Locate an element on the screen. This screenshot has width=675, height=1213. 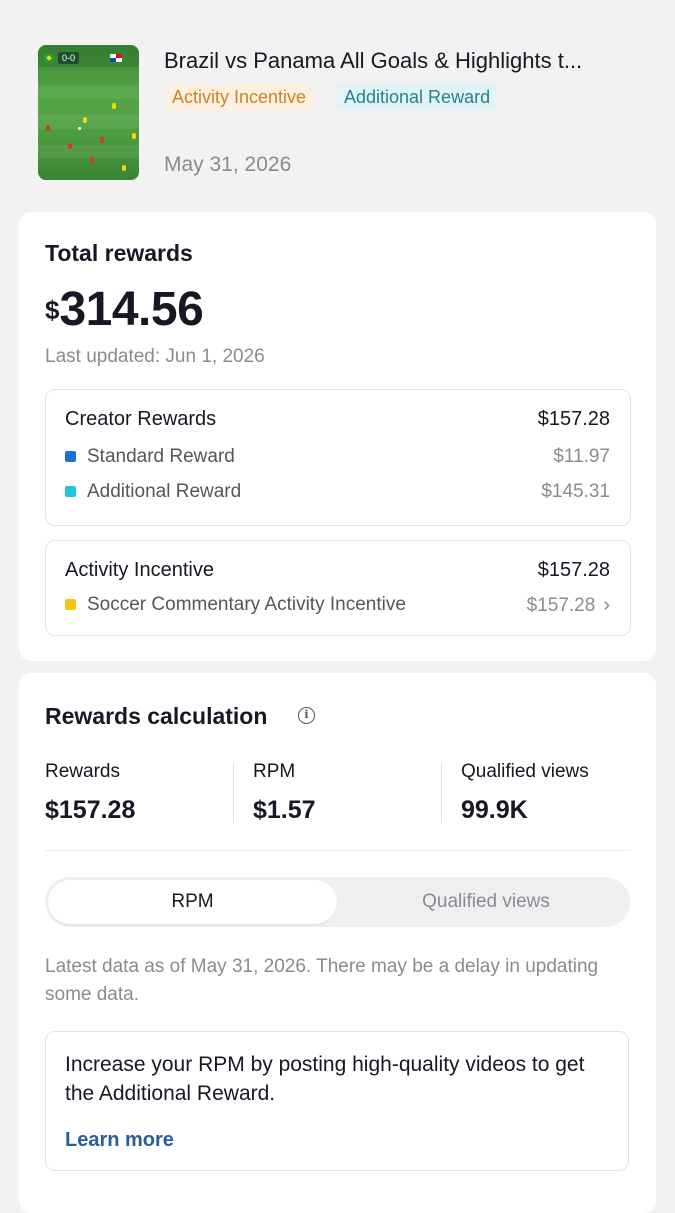
additional-reward-color-icon is located at coordinates (70, 491).